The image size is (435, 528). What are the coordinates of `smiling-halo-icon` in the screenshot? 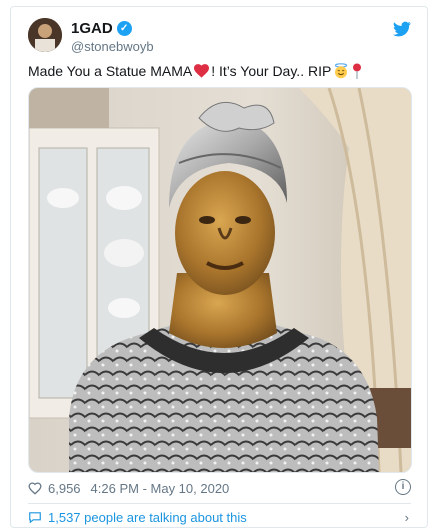 It's located at (341, 71).